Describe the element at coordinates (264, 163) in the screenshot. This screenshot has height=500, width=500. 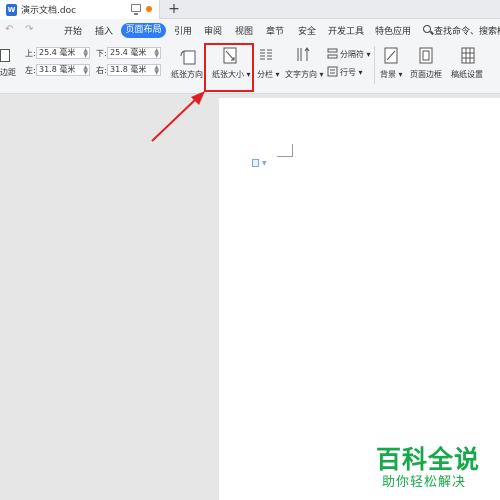
I see `chevron-down-icon: ▼` at that location.